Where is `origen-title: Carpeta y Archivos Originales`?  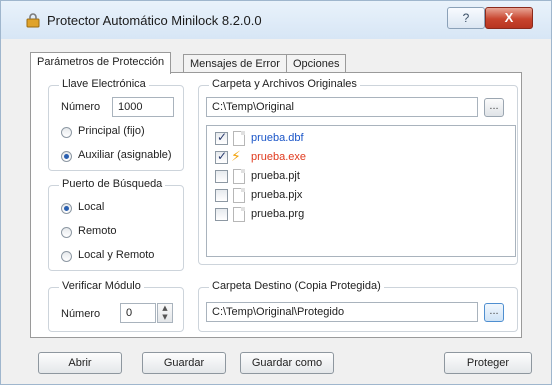 origen-title: Carpeta y Archivos Originales is located at coordinates (284, 84).